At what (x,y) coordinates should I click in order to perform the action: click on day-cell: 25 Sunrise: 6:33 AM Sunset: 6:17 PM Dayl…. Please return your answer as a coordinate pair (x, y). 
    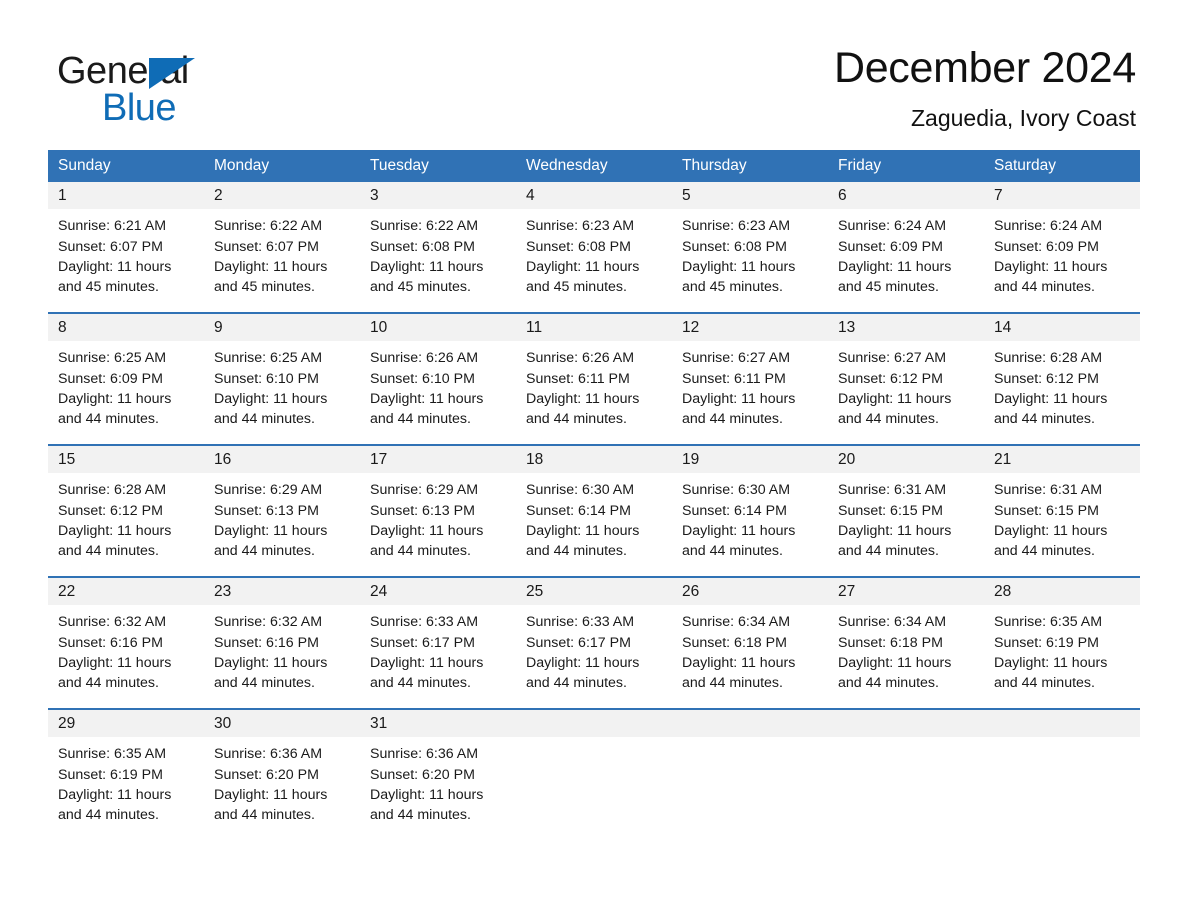
    Looking at the image, I should click on (594, 637).